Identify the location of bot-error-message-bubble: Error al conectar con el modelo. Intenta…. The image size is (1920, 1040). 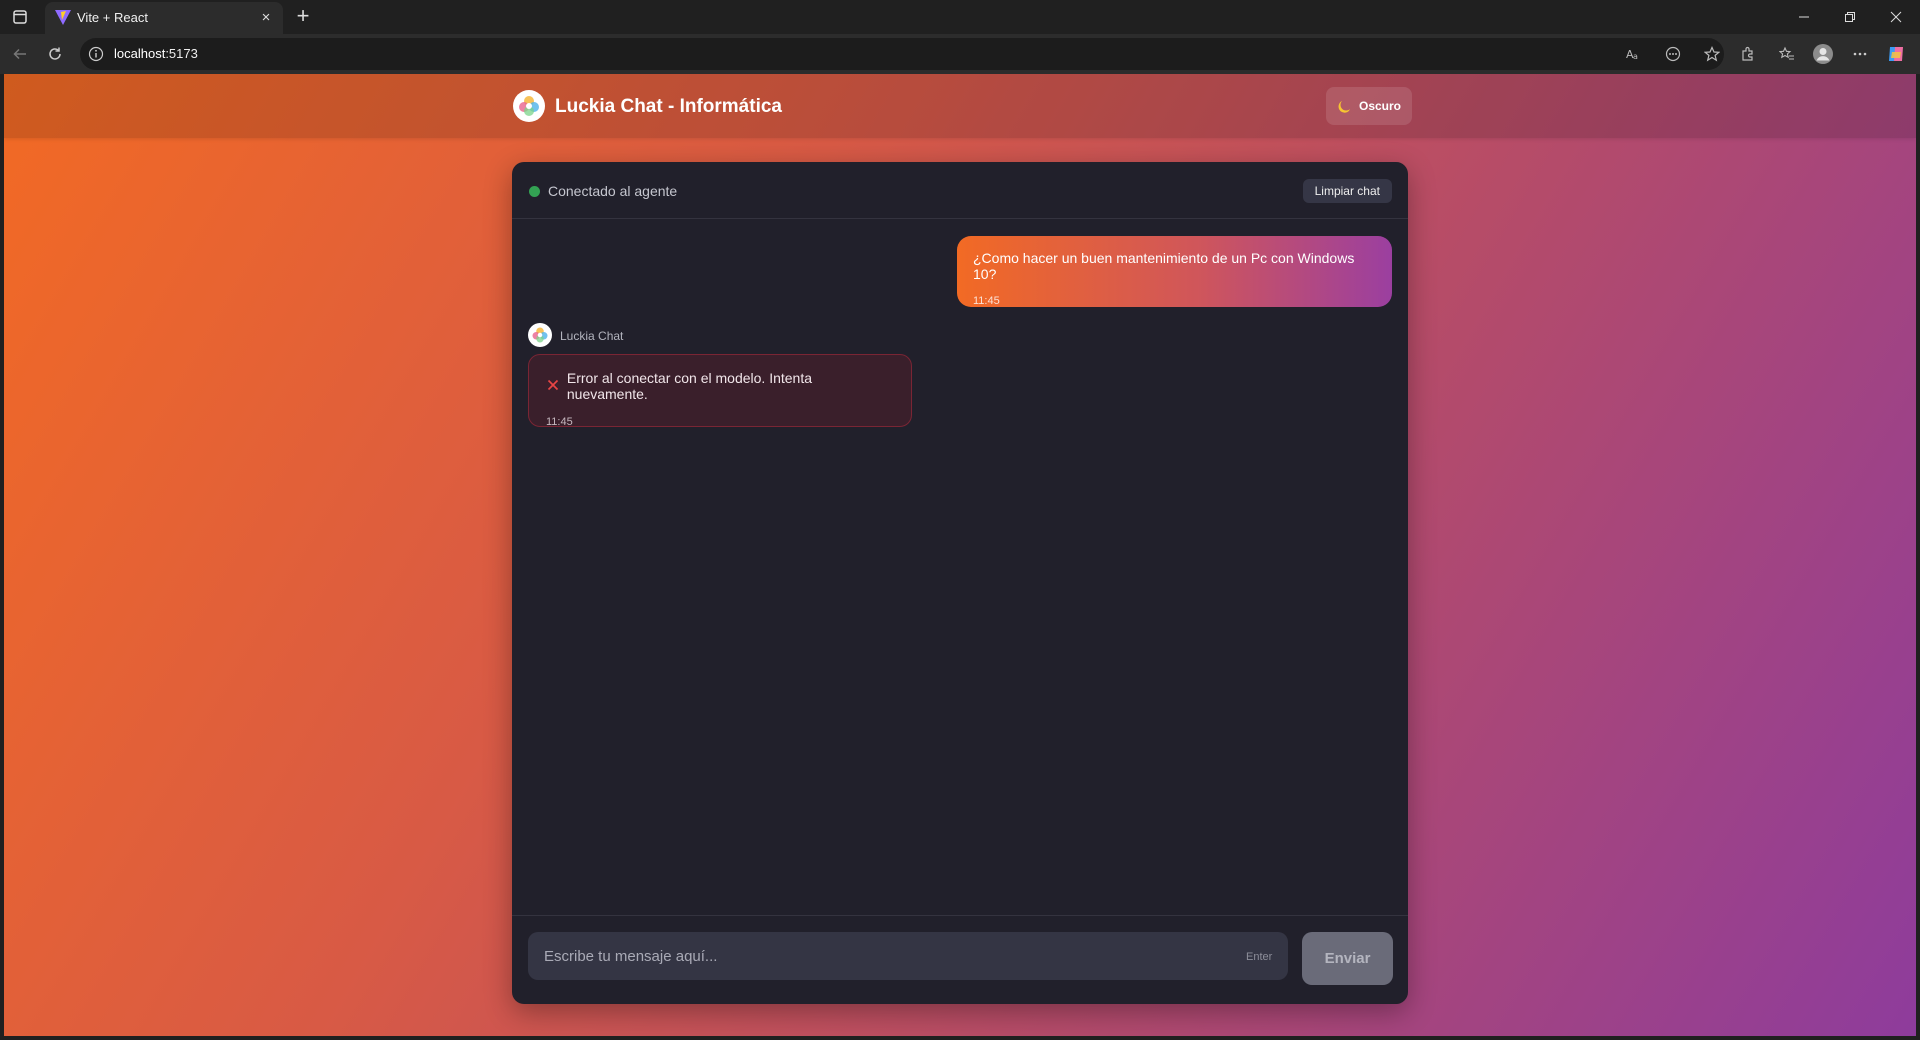
(720, 391).